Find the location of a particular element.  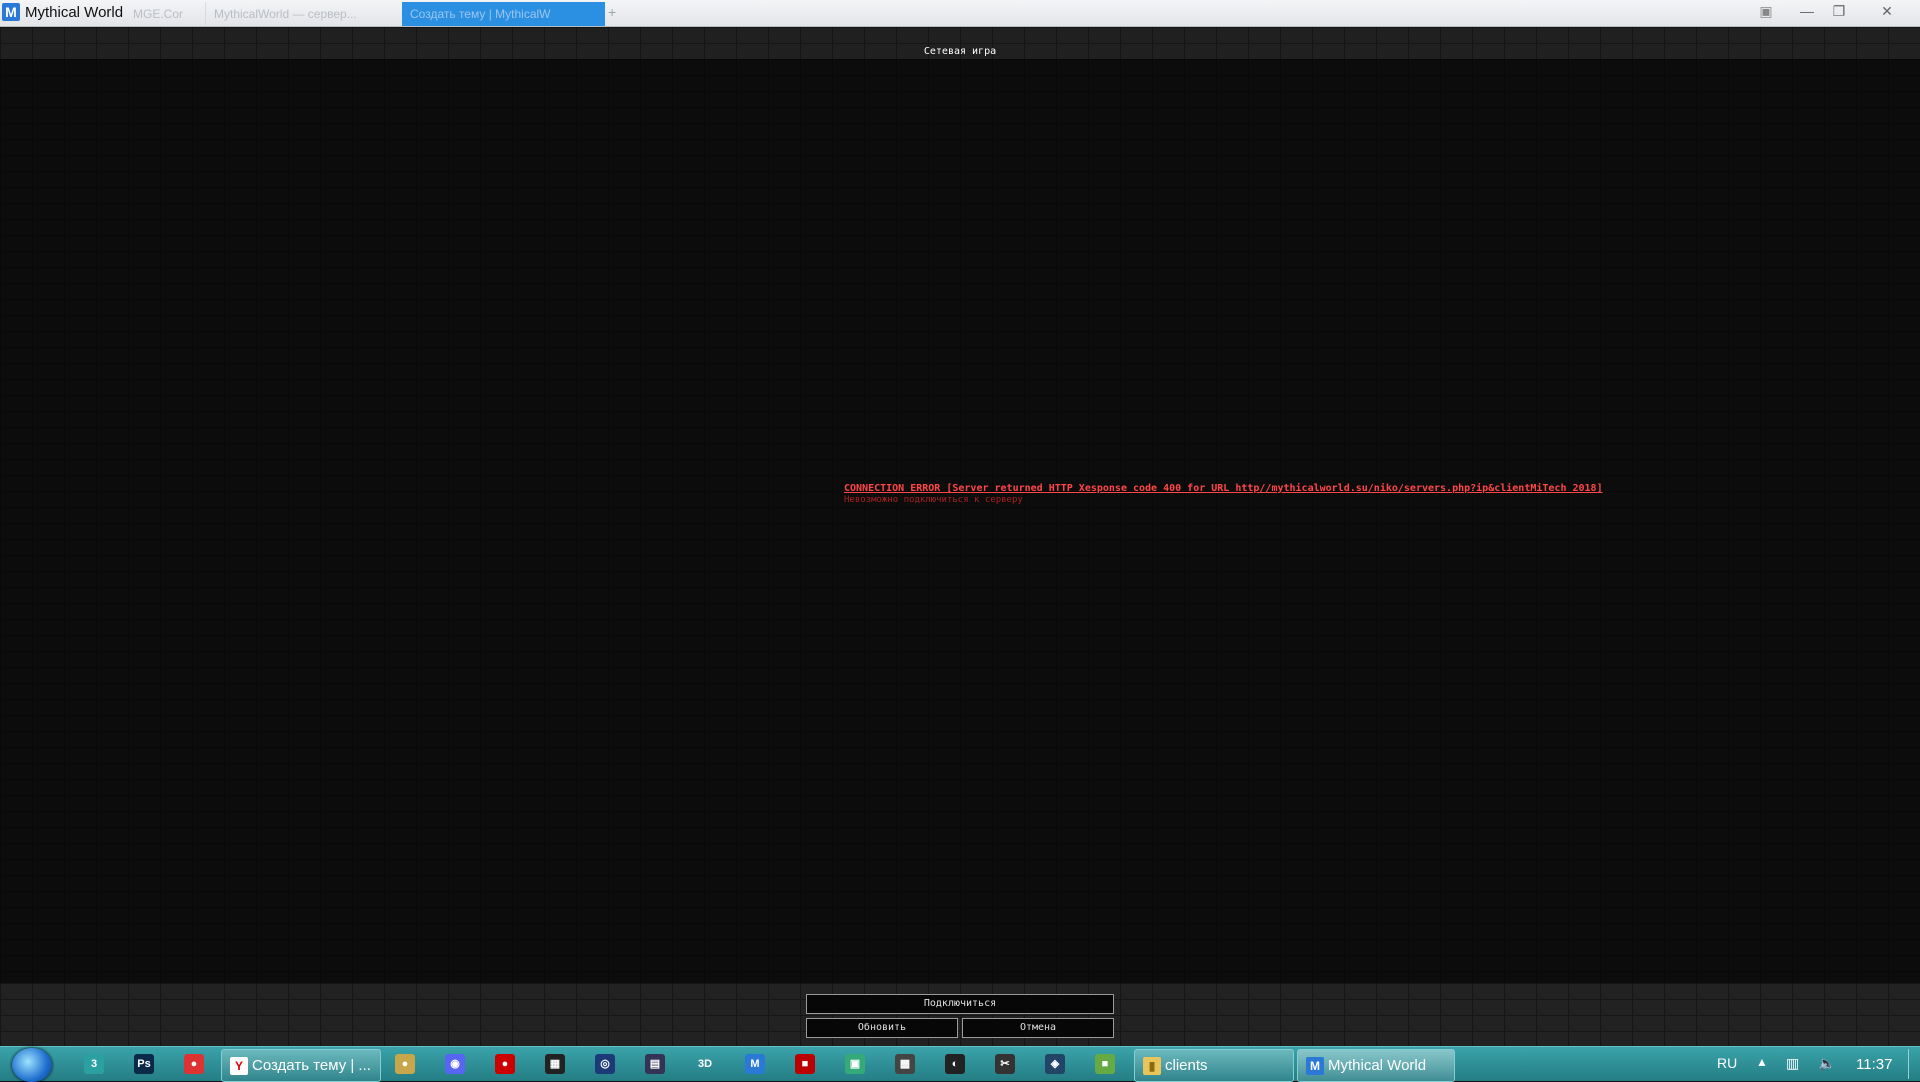

record-icon: ● is located at coordinates (505, 1064).